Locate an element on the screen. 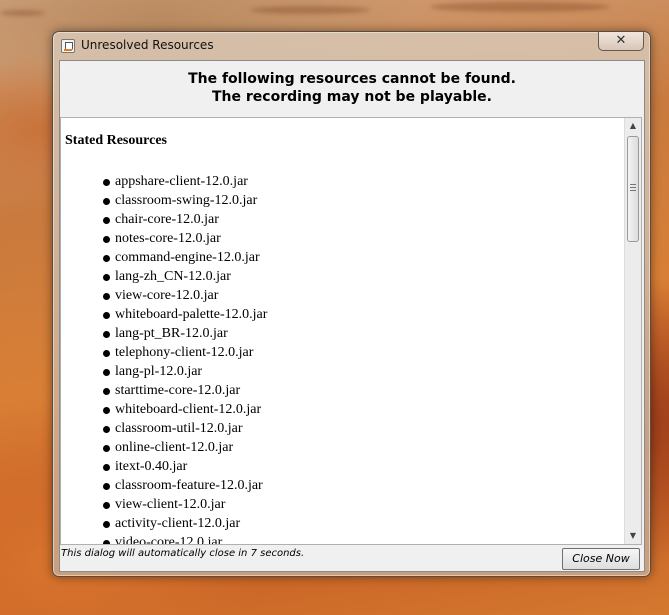 This screenshot has width=669, height=615. resource-item: lang-pl-12.0.jar is located at coordinates (185, 371).